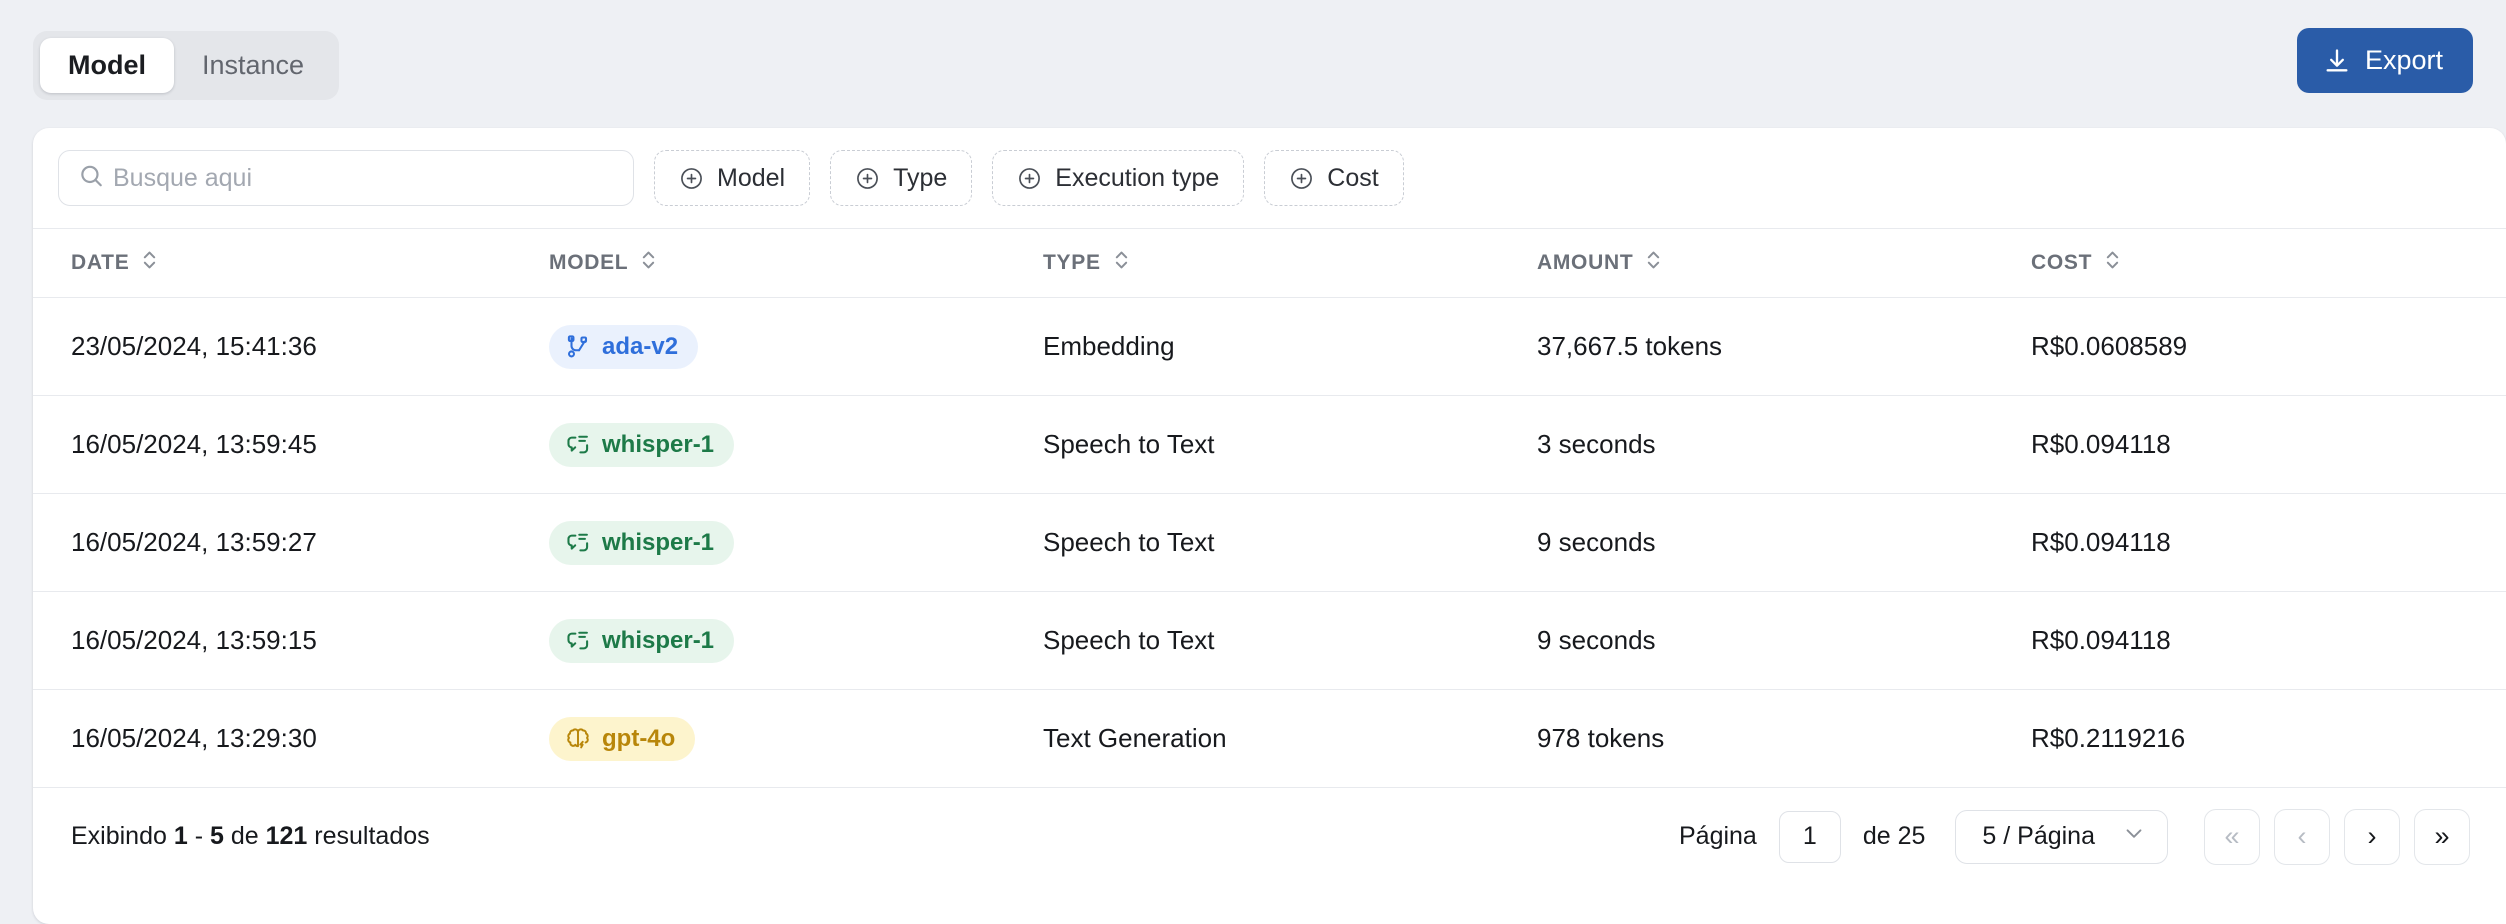 This screenshot has width=2506, height=924. Describe the element at coordinates (774, 263) in the screenshot. I see `column-header-model: MODEL` at that location.